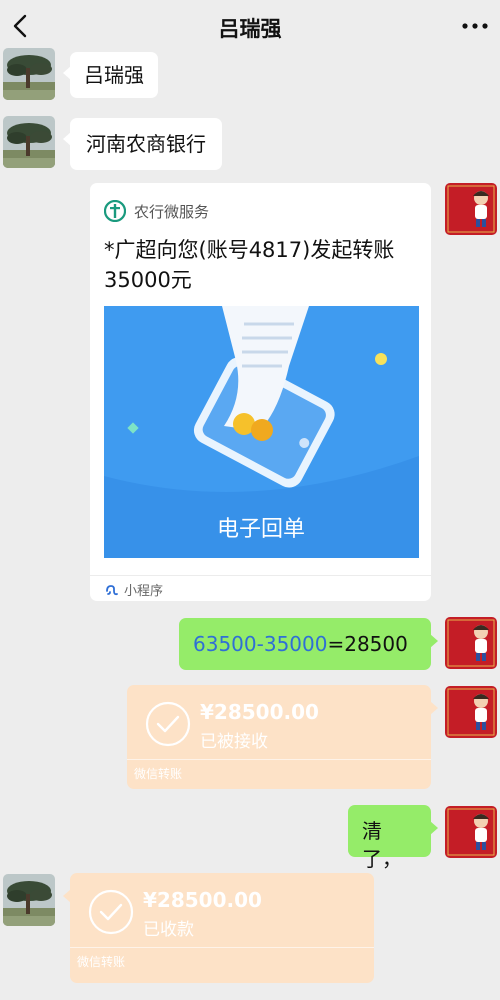  Describe the element at coordinates (114, 75) in the screenshot. I see `message-text: 吕瑞强` at that location.